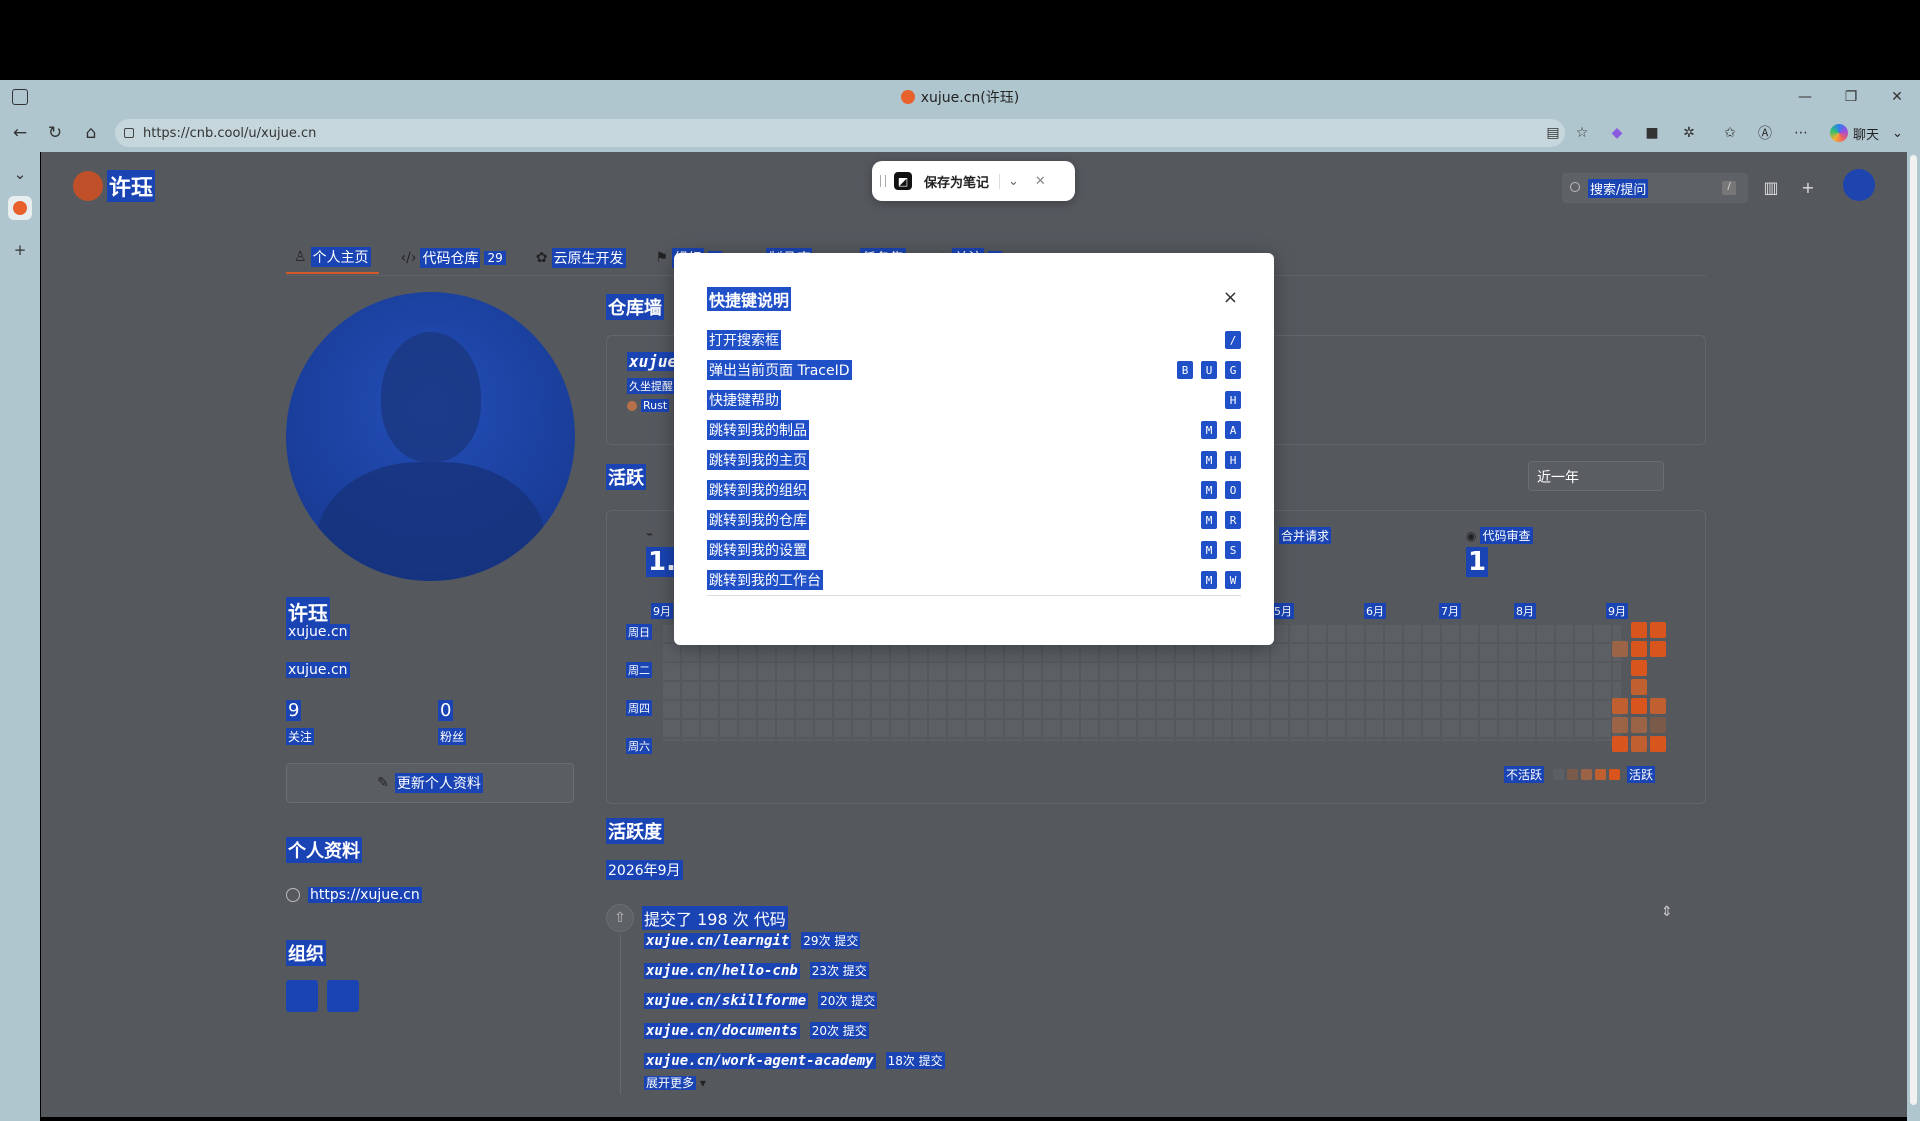 Image resolution: width=1920 pixels, height=1121 pixels. What do you see at coordinates (324, 850) in the screenshot?
I see `profile-section-title: 个人资料` at bounding box center [324, 850].